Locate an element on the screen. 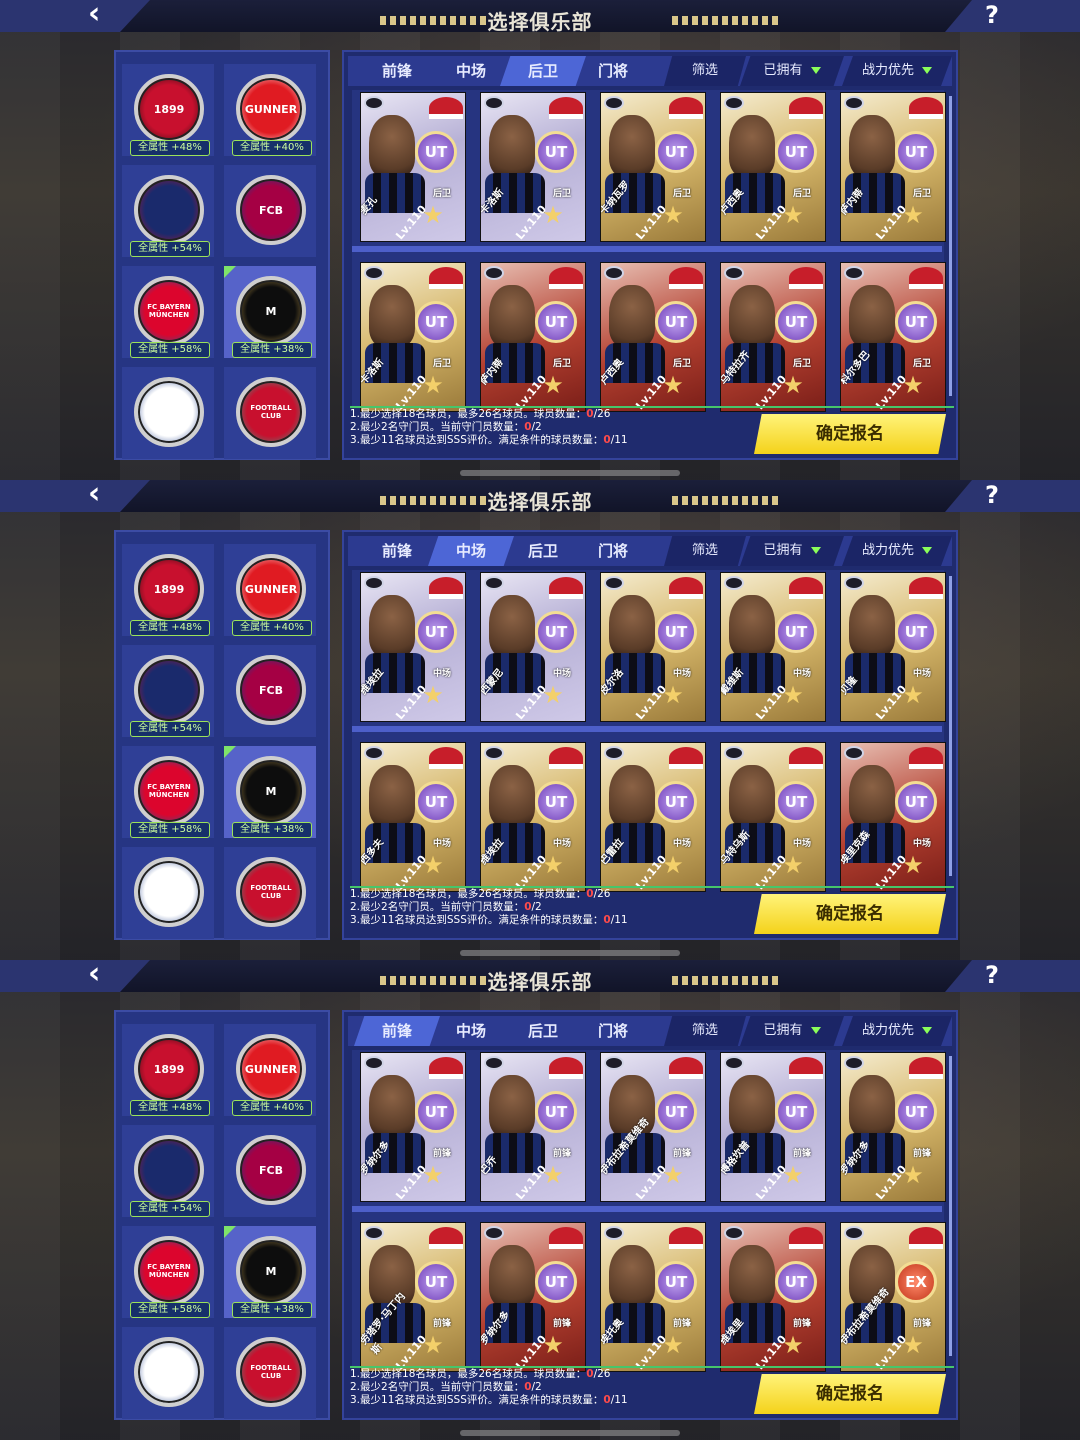 The image size is (1080, 1440). player-card: UT 后卫 ★ 麦孔 Lv.110 is located at coordinates (413, 167).